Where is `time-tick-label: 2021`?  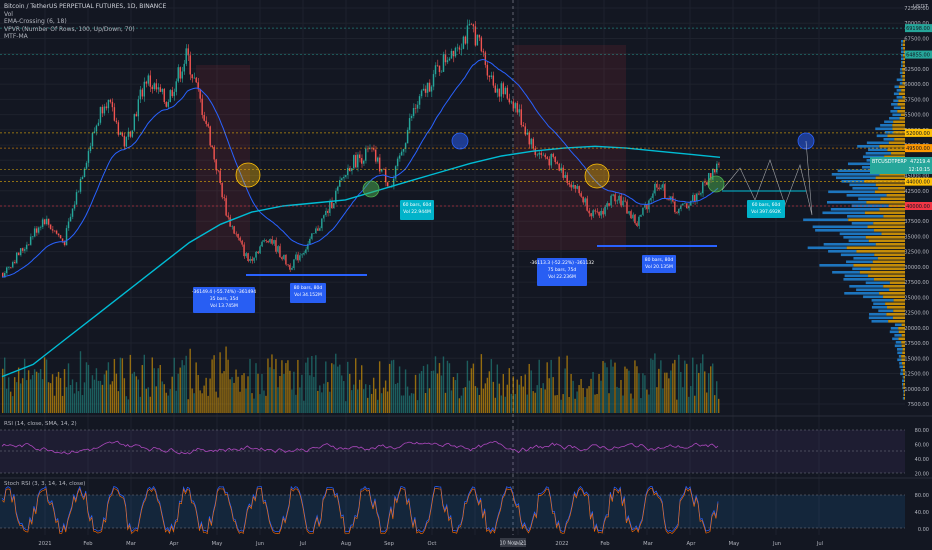
time-tick-label: 2021 is located at coordinates (44, 544).